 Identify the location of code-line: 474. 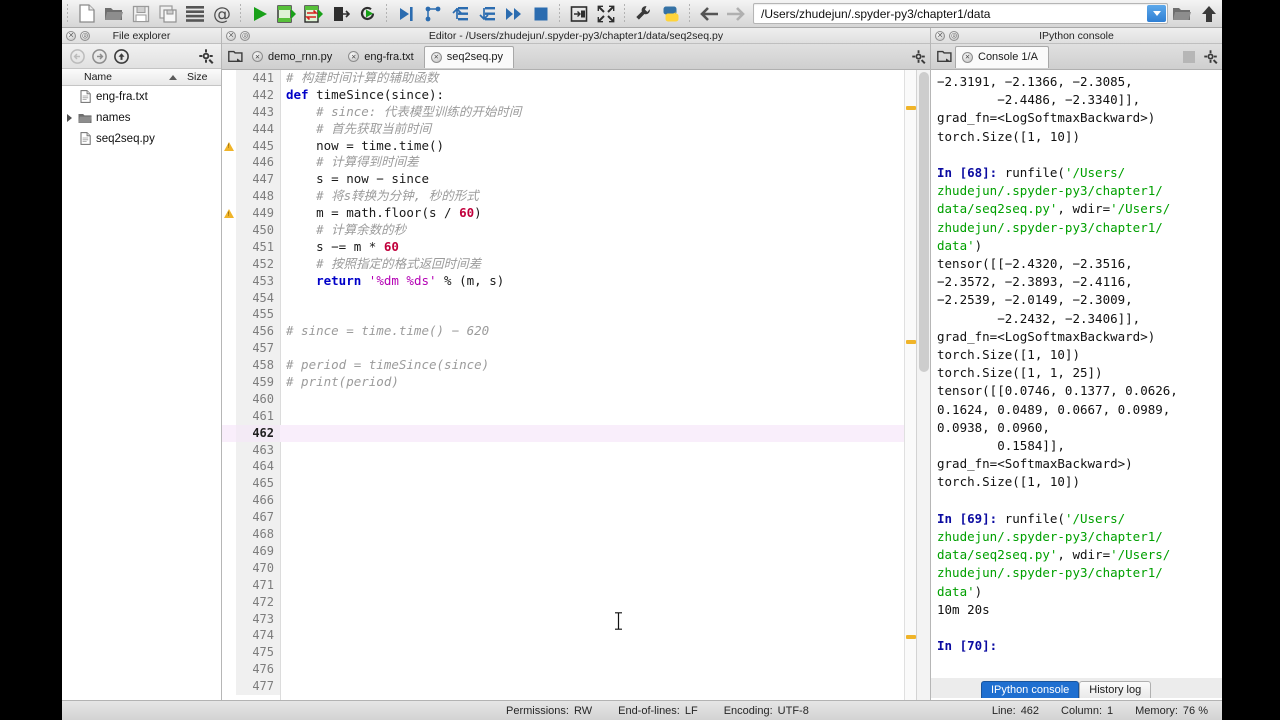
(576, 636).